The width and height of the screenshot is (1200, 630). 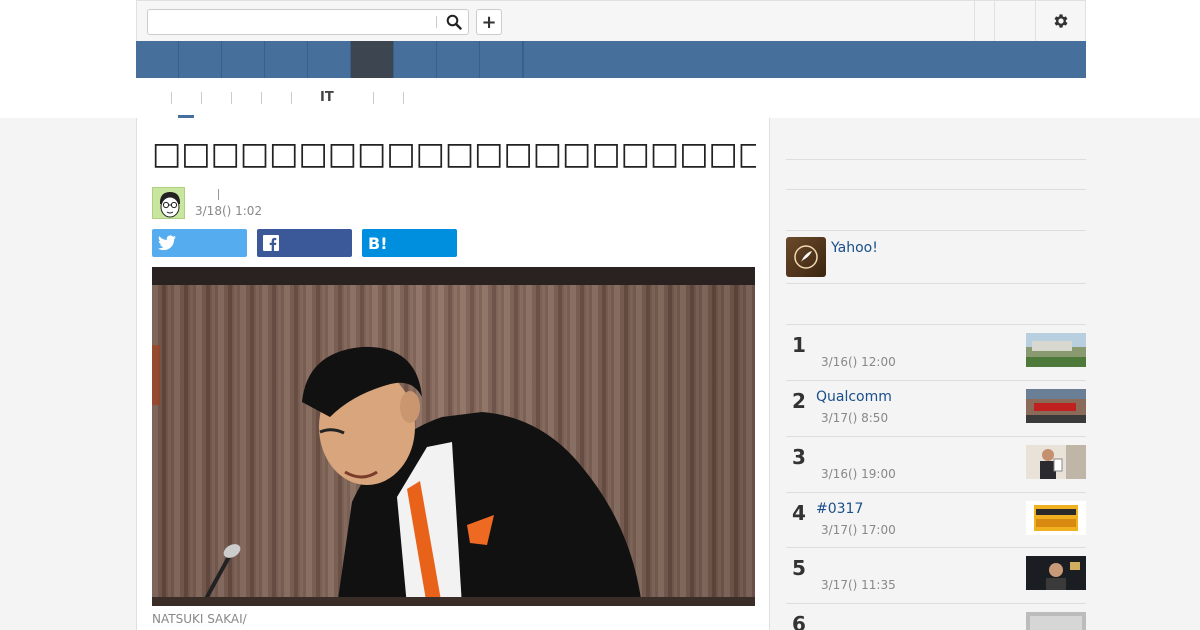 What do you see at coordinates (854, 248) in the screenshot?
I see `yahoo-link: Yahoo!` at bounding box center [854, 248].